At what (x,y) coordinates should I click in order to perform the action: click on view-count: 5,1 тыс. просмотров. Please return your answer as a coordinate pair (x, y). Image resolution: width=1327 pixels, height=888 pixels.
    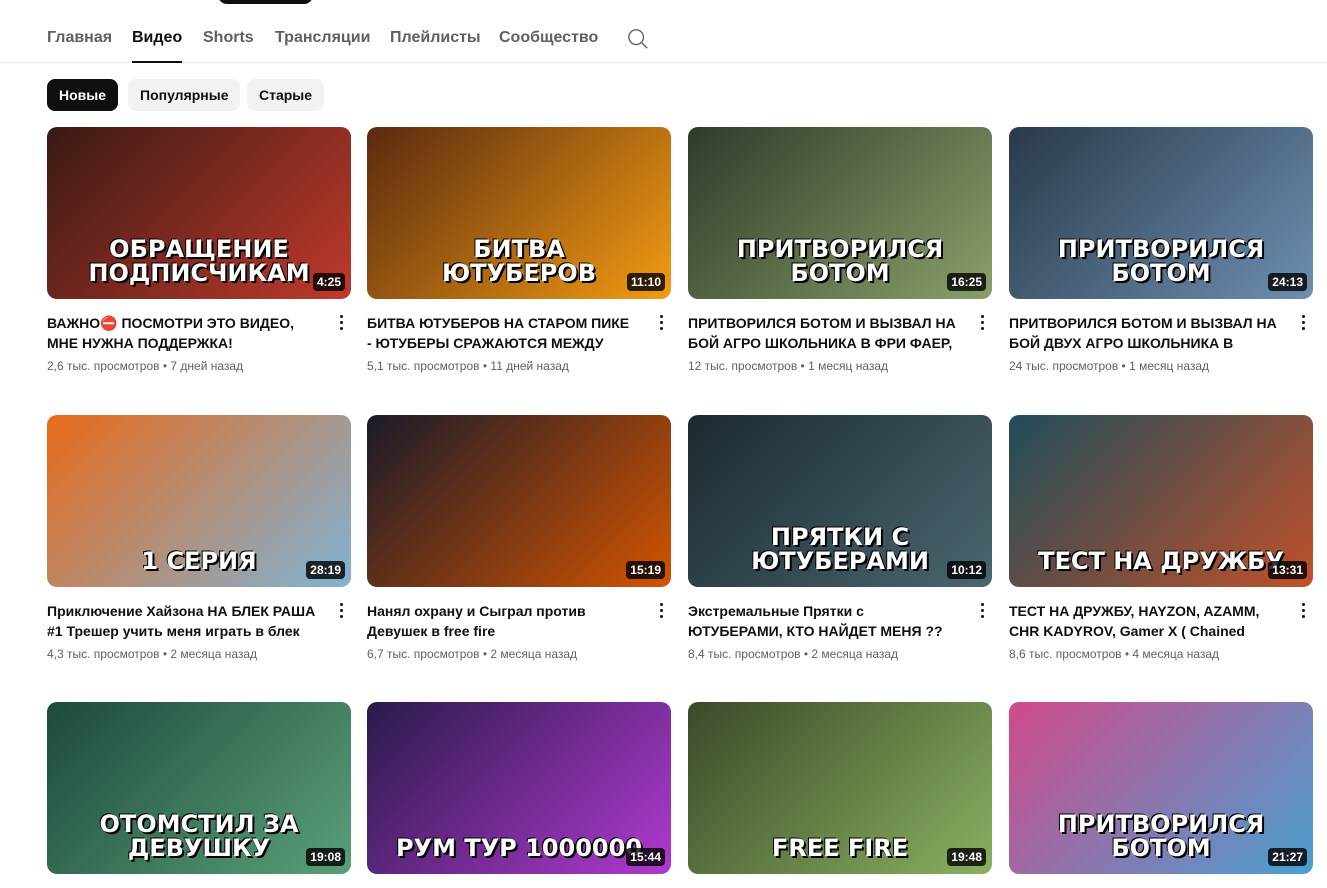
    Looking at the image, I should click on (423, 366).